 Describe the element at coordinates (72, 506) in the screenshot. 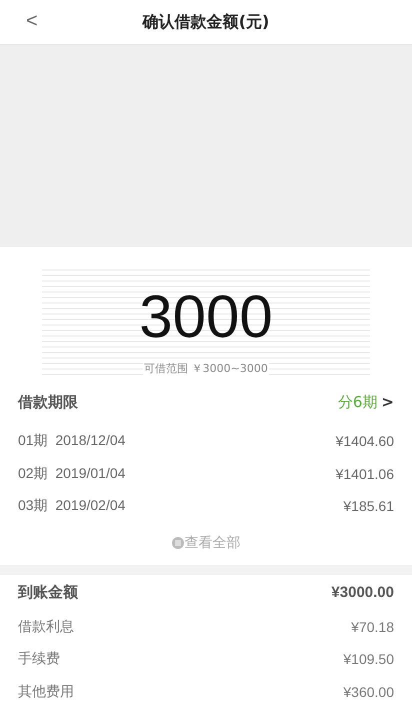

I see `installment-date: 03期 2019/02/04` at that location.